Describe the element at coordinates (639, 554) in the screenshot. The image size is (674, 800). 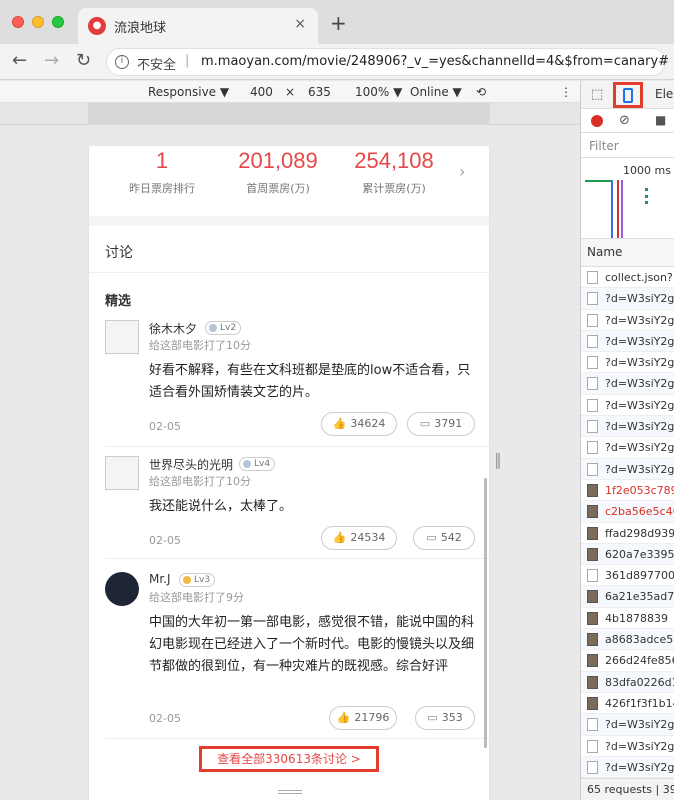
I see `request-name: 620a7e33958` at that location.